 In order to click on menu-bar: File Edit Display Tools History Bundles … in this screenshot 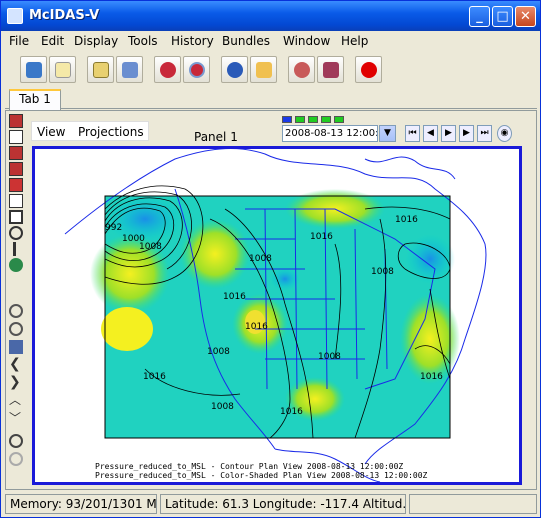, I will do `click(271, 42)`.